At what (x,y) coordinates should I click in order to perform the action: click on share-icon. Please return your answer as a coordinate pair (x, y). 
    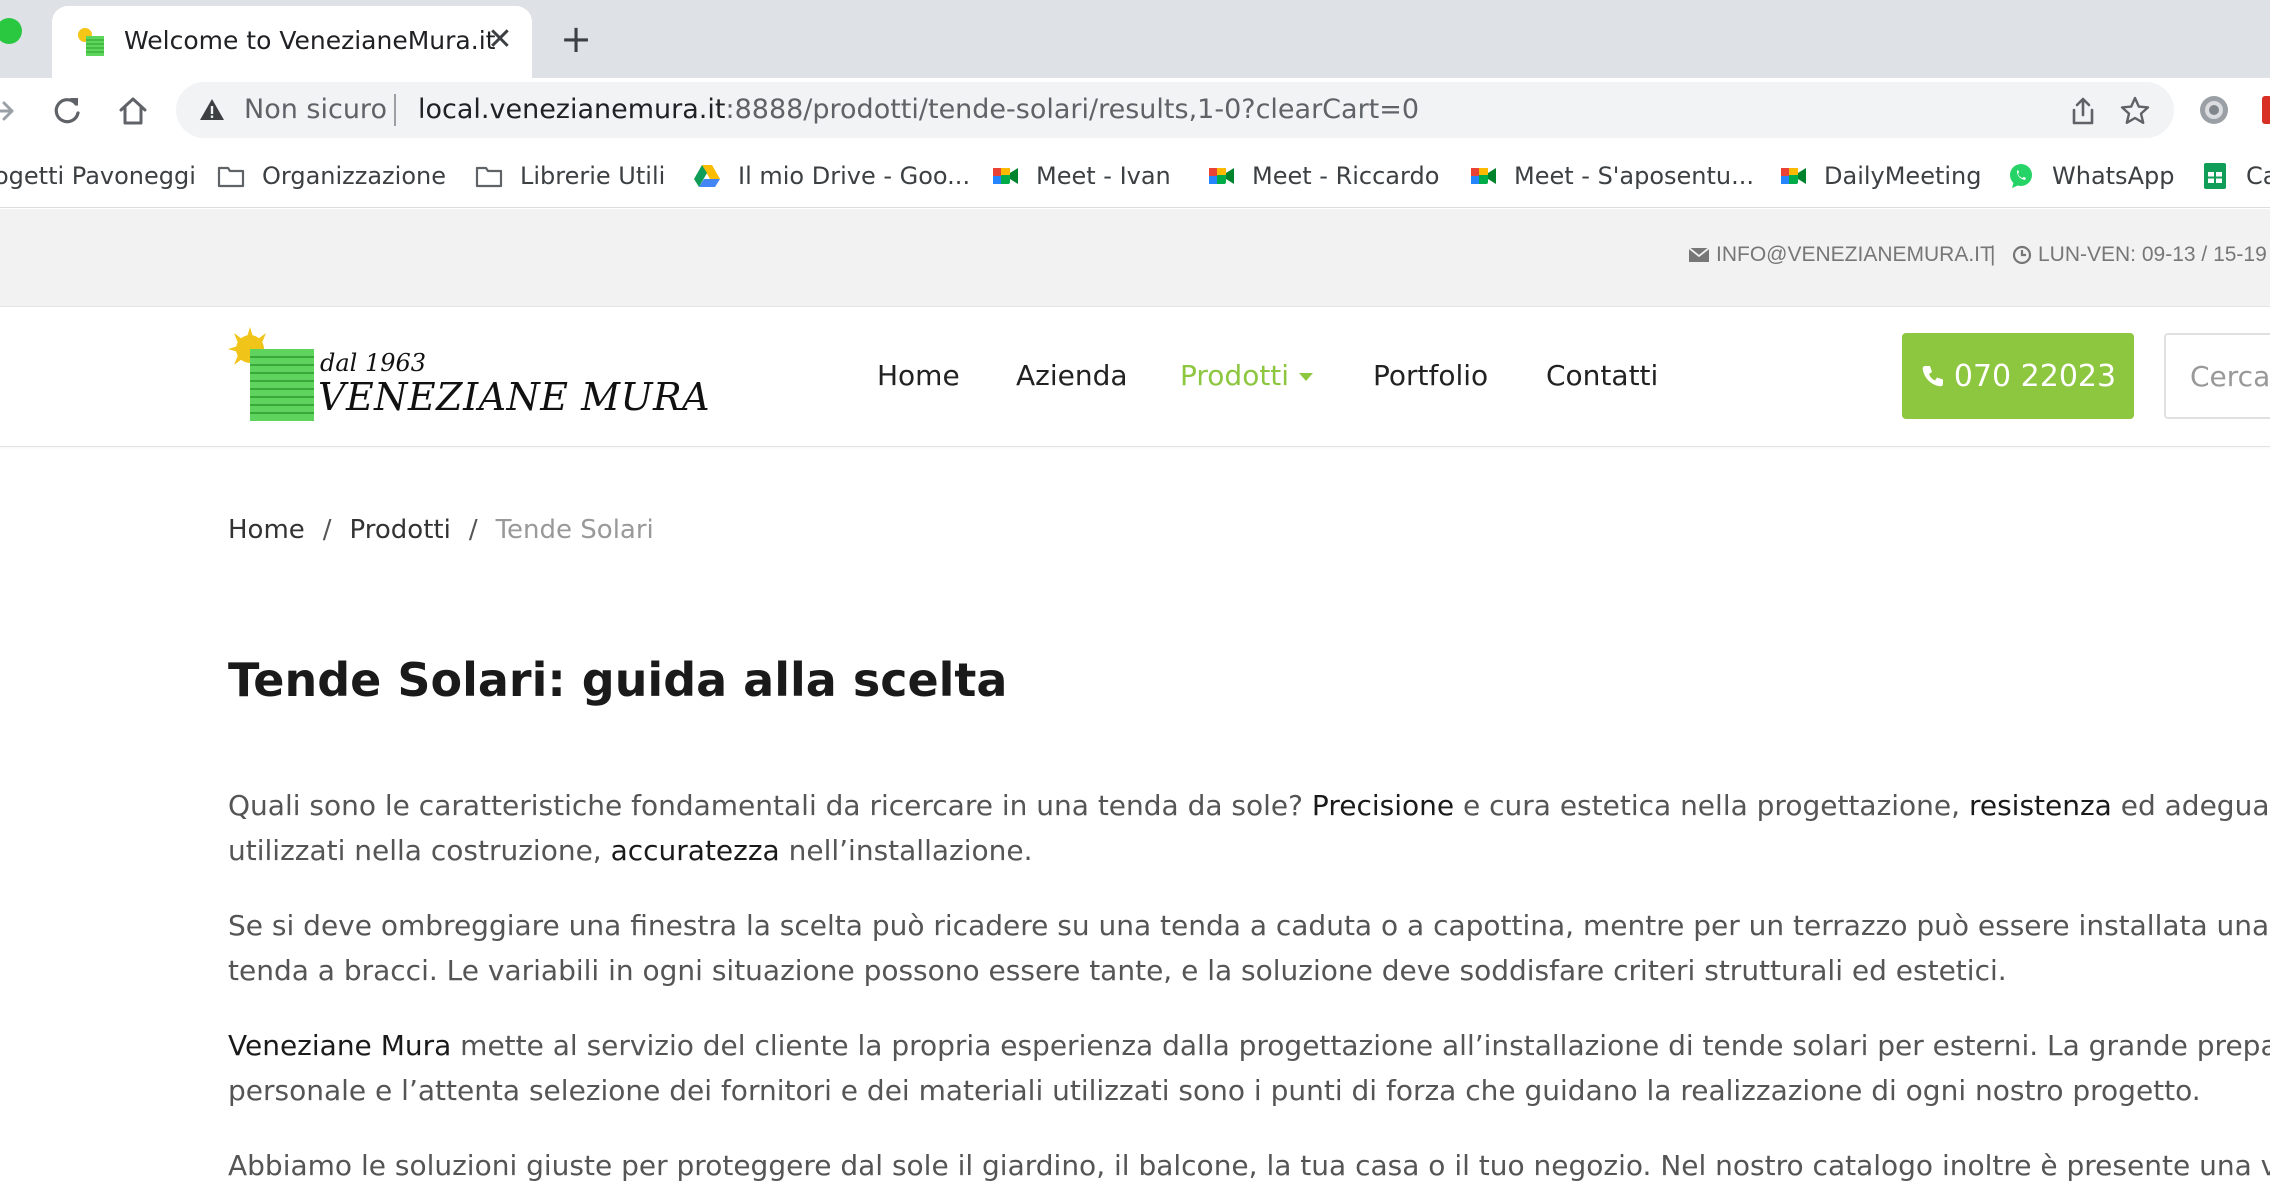
    Looking at the image, I should click on (2083, 111).